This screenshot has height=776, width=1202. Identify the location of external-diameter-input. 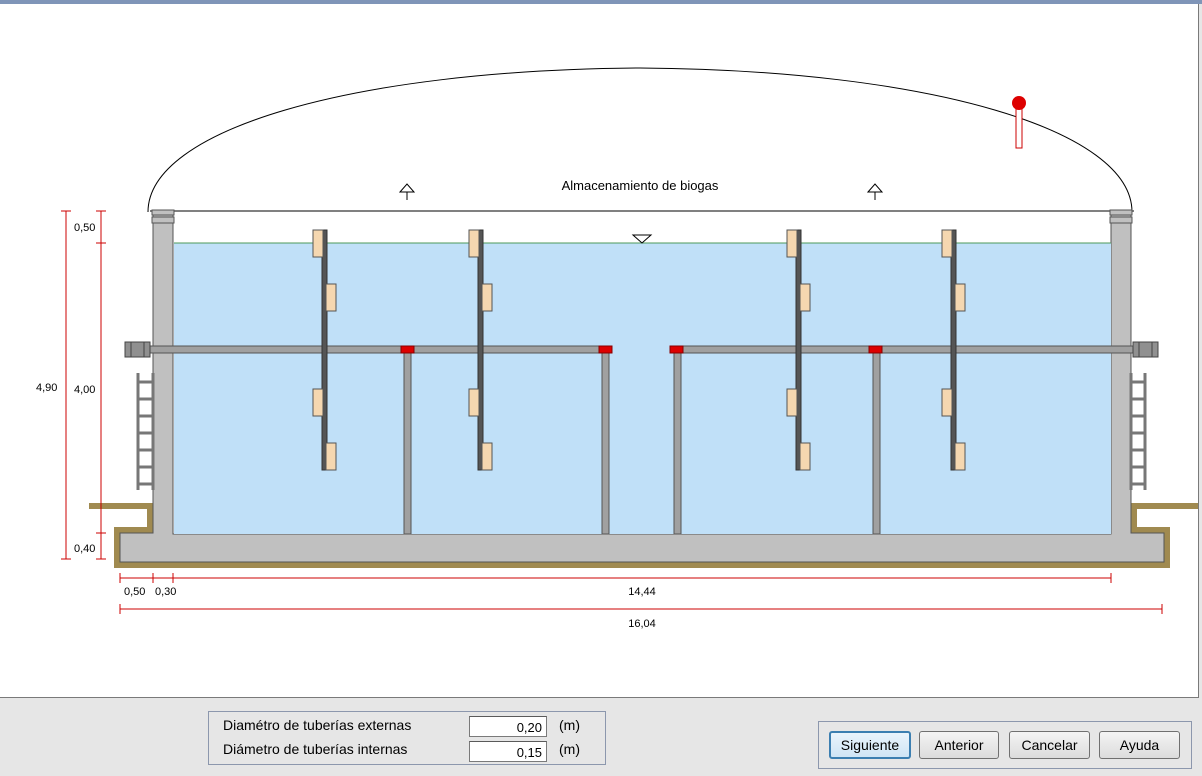
(508, 726).